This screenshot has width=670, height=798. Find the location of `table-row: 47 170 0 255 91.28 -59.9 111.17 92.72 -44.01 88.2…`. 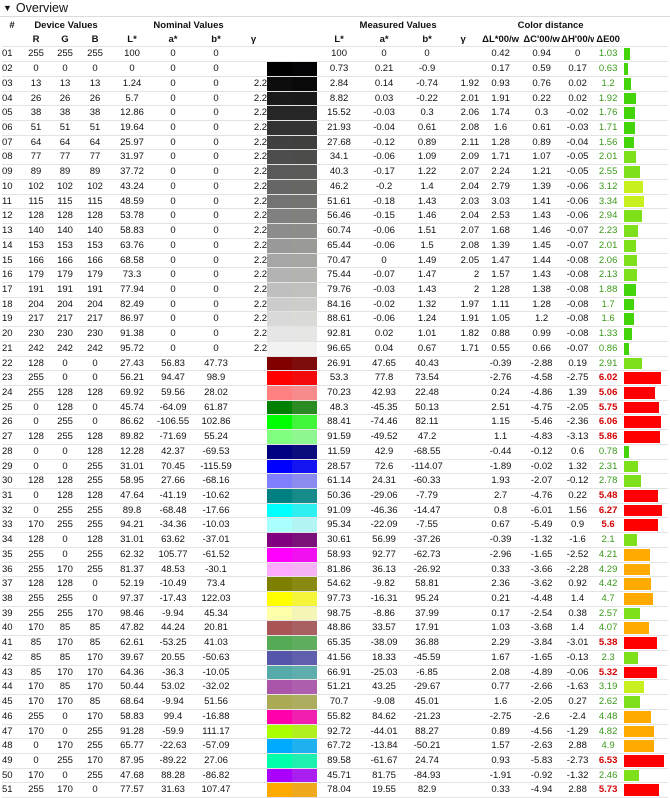

table-row: 47 170 0 255 91.28 -59.9 111.17 92.72 -44.01 88.2… is located at coordinates (335, 732).